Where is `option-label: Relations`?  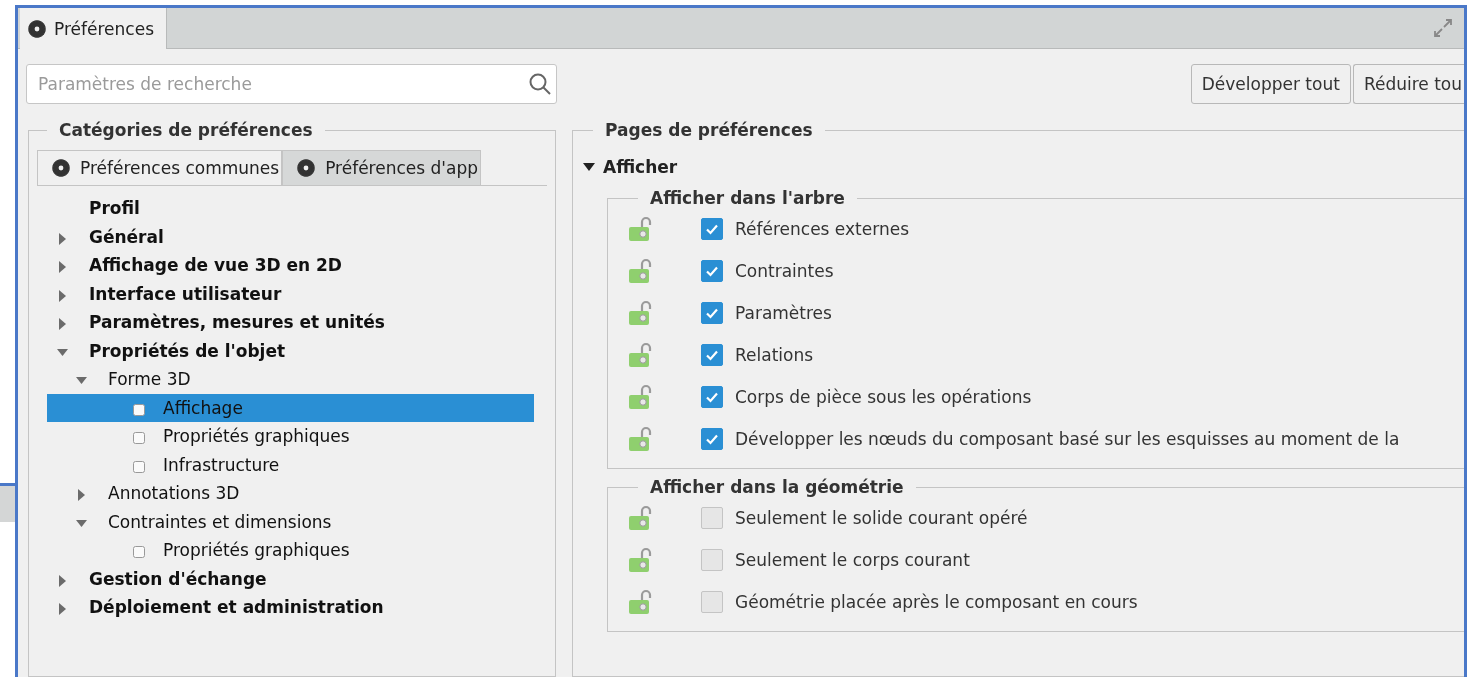
option-label: Relations is located at coordinates (774, 355).